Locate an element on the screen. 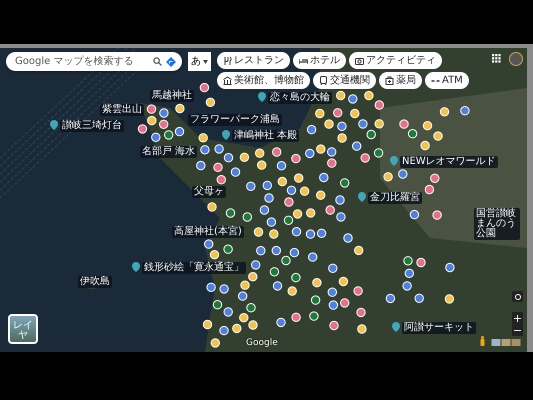 The width and height of the screenshot is (533, 400). category-chip: アクティビティ is located at coordinates (395, 60).